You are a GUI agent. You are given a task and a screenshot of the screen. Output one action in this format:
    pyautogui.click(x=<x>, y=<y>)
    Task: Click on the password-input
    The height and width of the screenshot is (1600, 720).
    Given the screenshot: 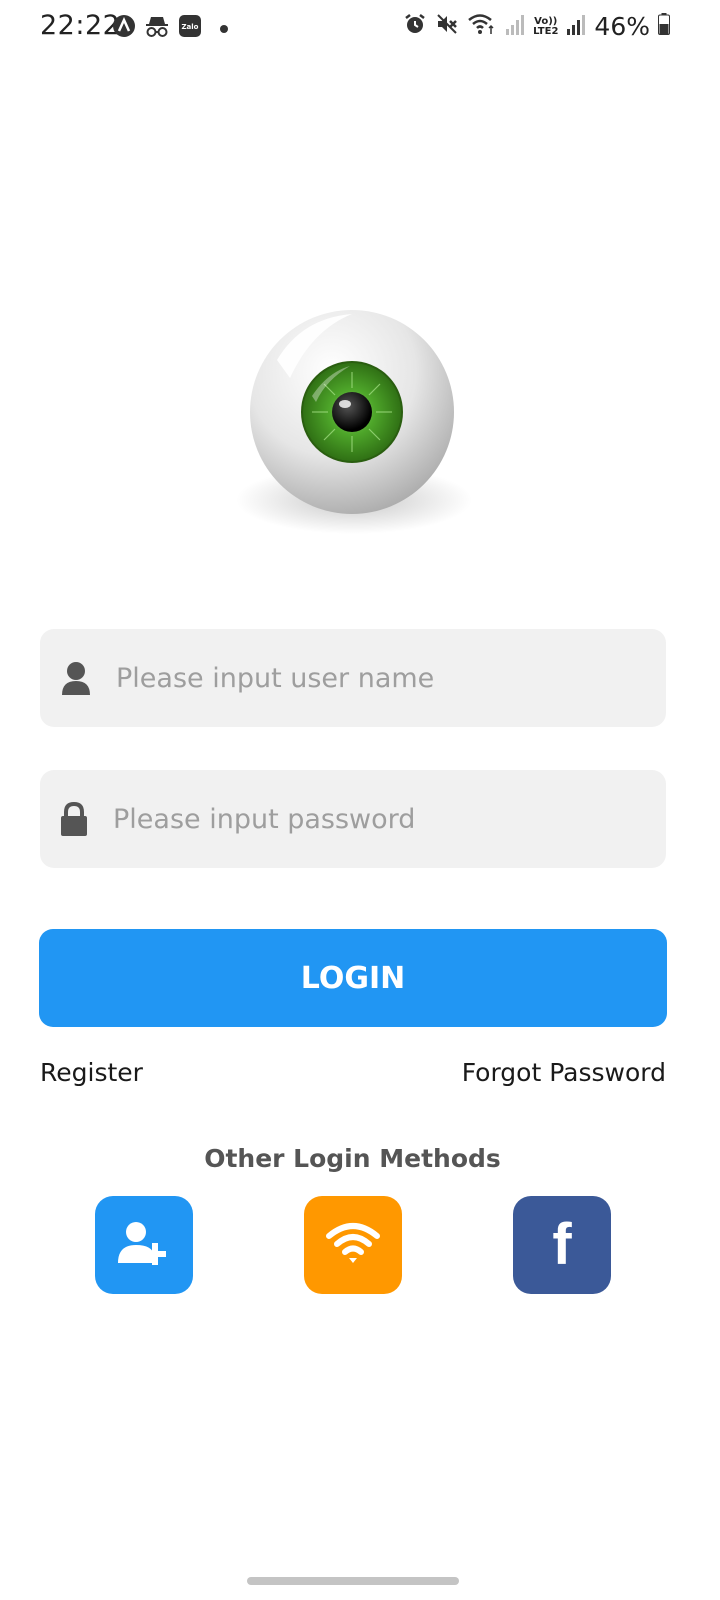 What is the action you would take?
    pyautogui.click(x=378, y=819)
    